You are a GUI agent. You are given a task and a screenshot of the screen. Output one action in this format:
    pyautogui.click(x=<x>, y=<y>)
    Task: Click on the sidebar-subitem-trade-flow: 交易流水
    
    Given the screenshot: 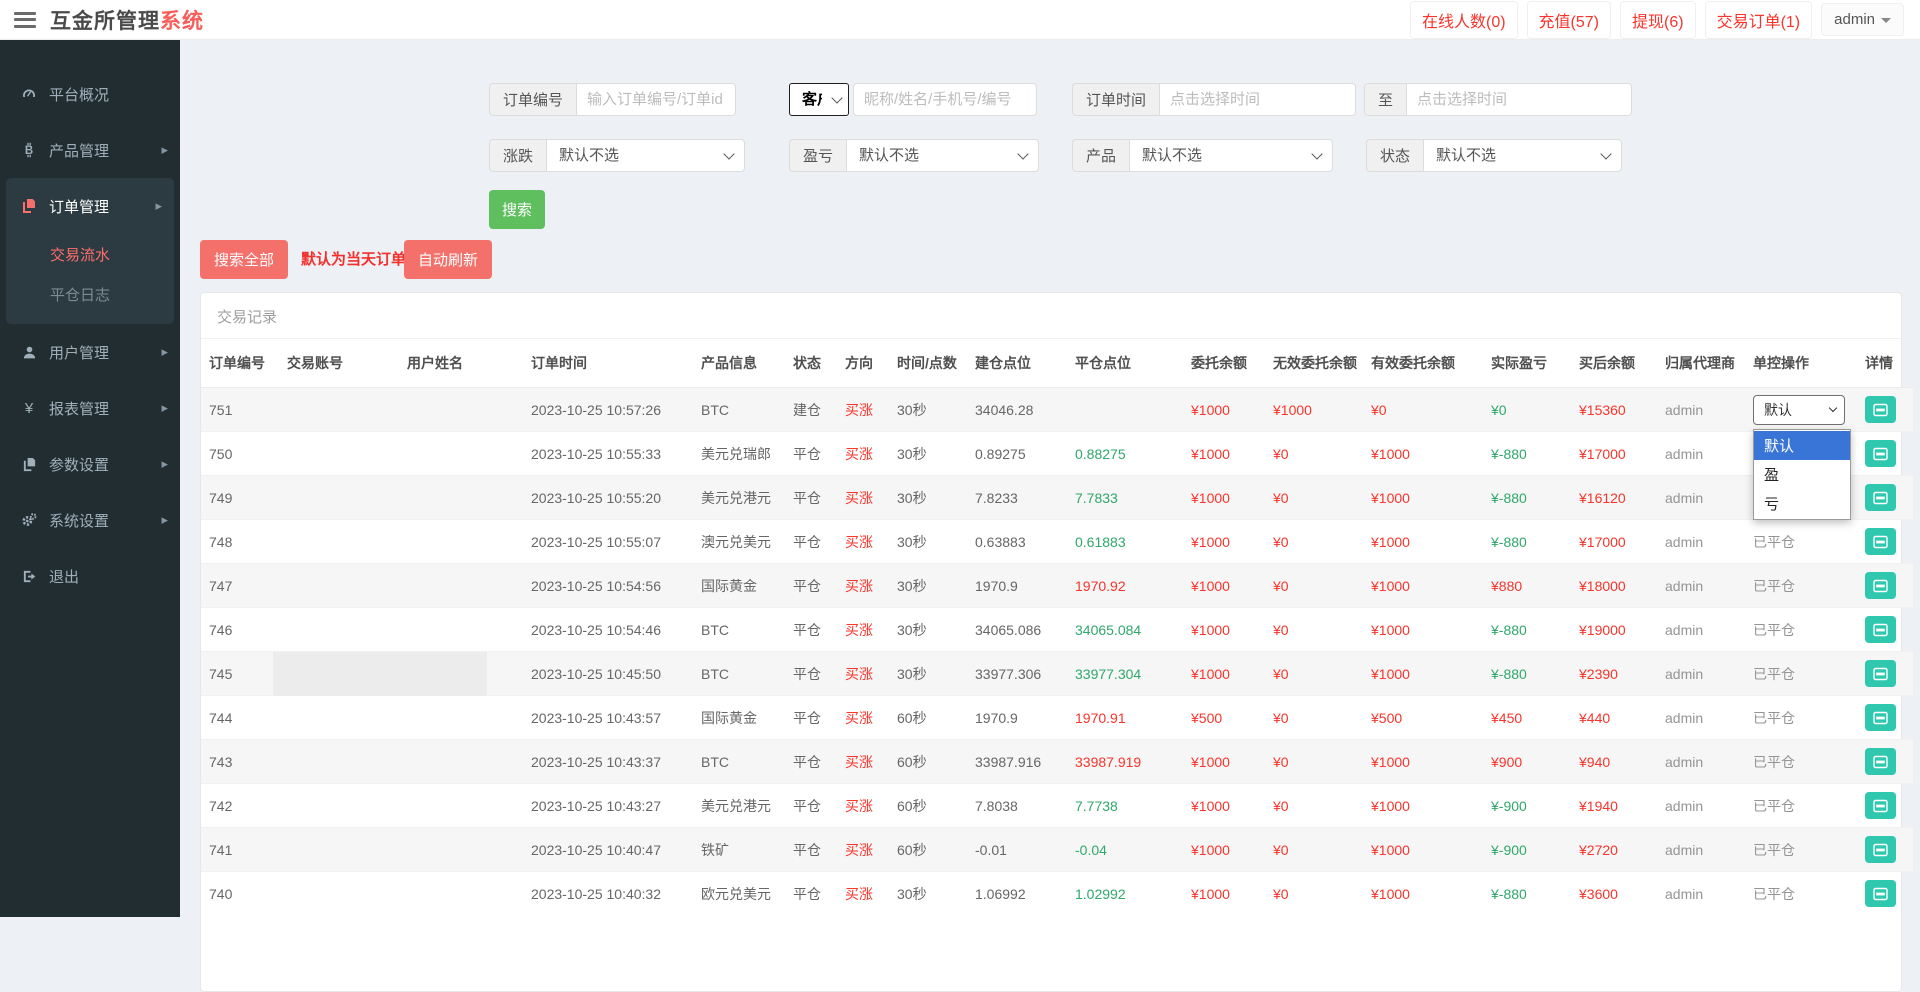 What is the action you would take?
    pyautogui.click(x=90, y=254)
    